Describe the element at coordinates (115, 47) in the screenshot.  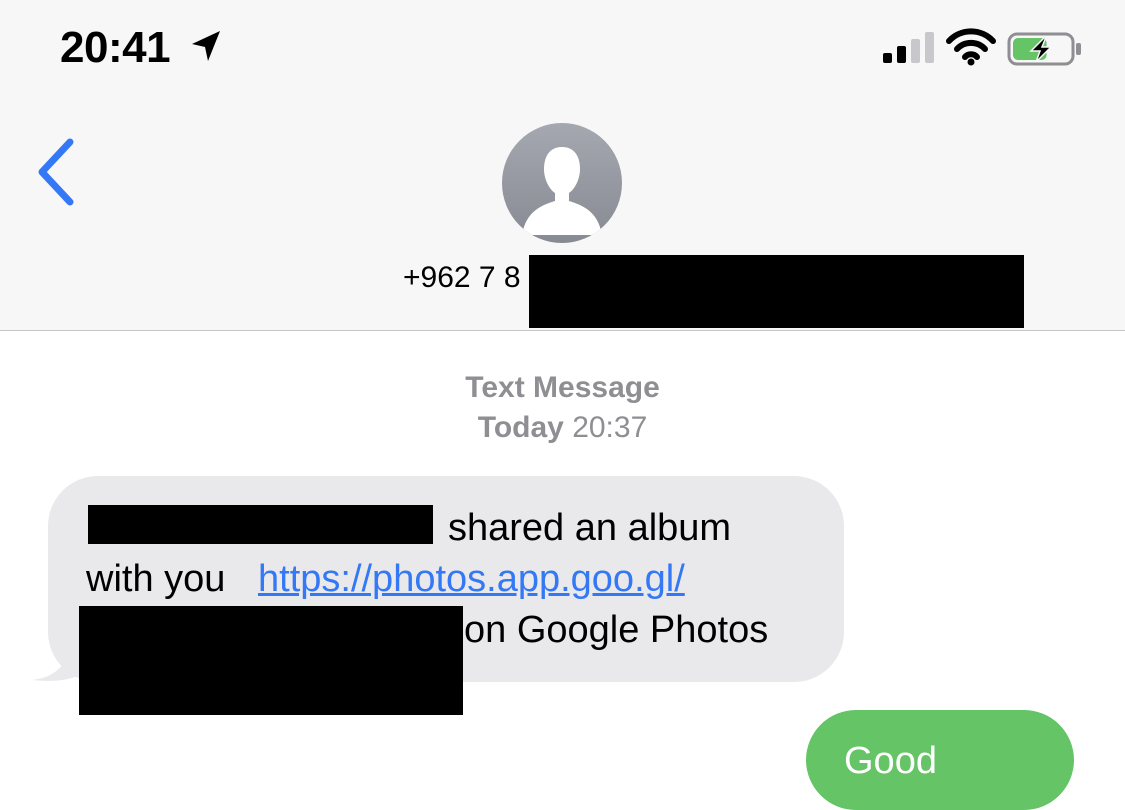
I see `status-time: 20:41` at that location.